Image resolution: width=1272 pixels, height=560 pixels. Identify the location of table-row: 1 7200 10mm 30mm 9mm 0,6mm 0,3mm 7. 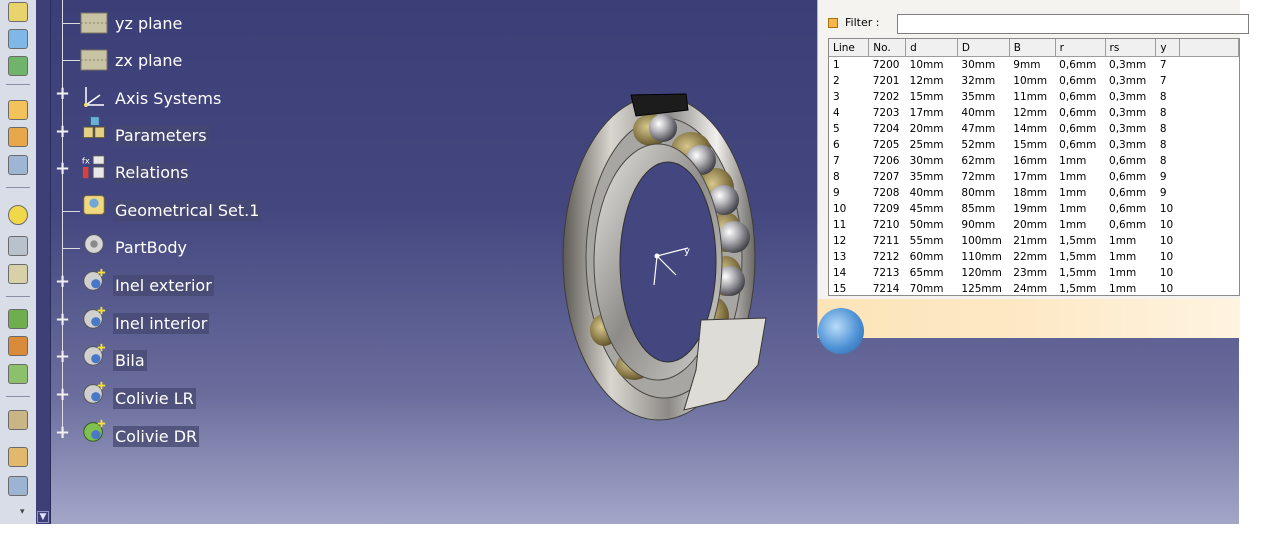
(1034, 65).